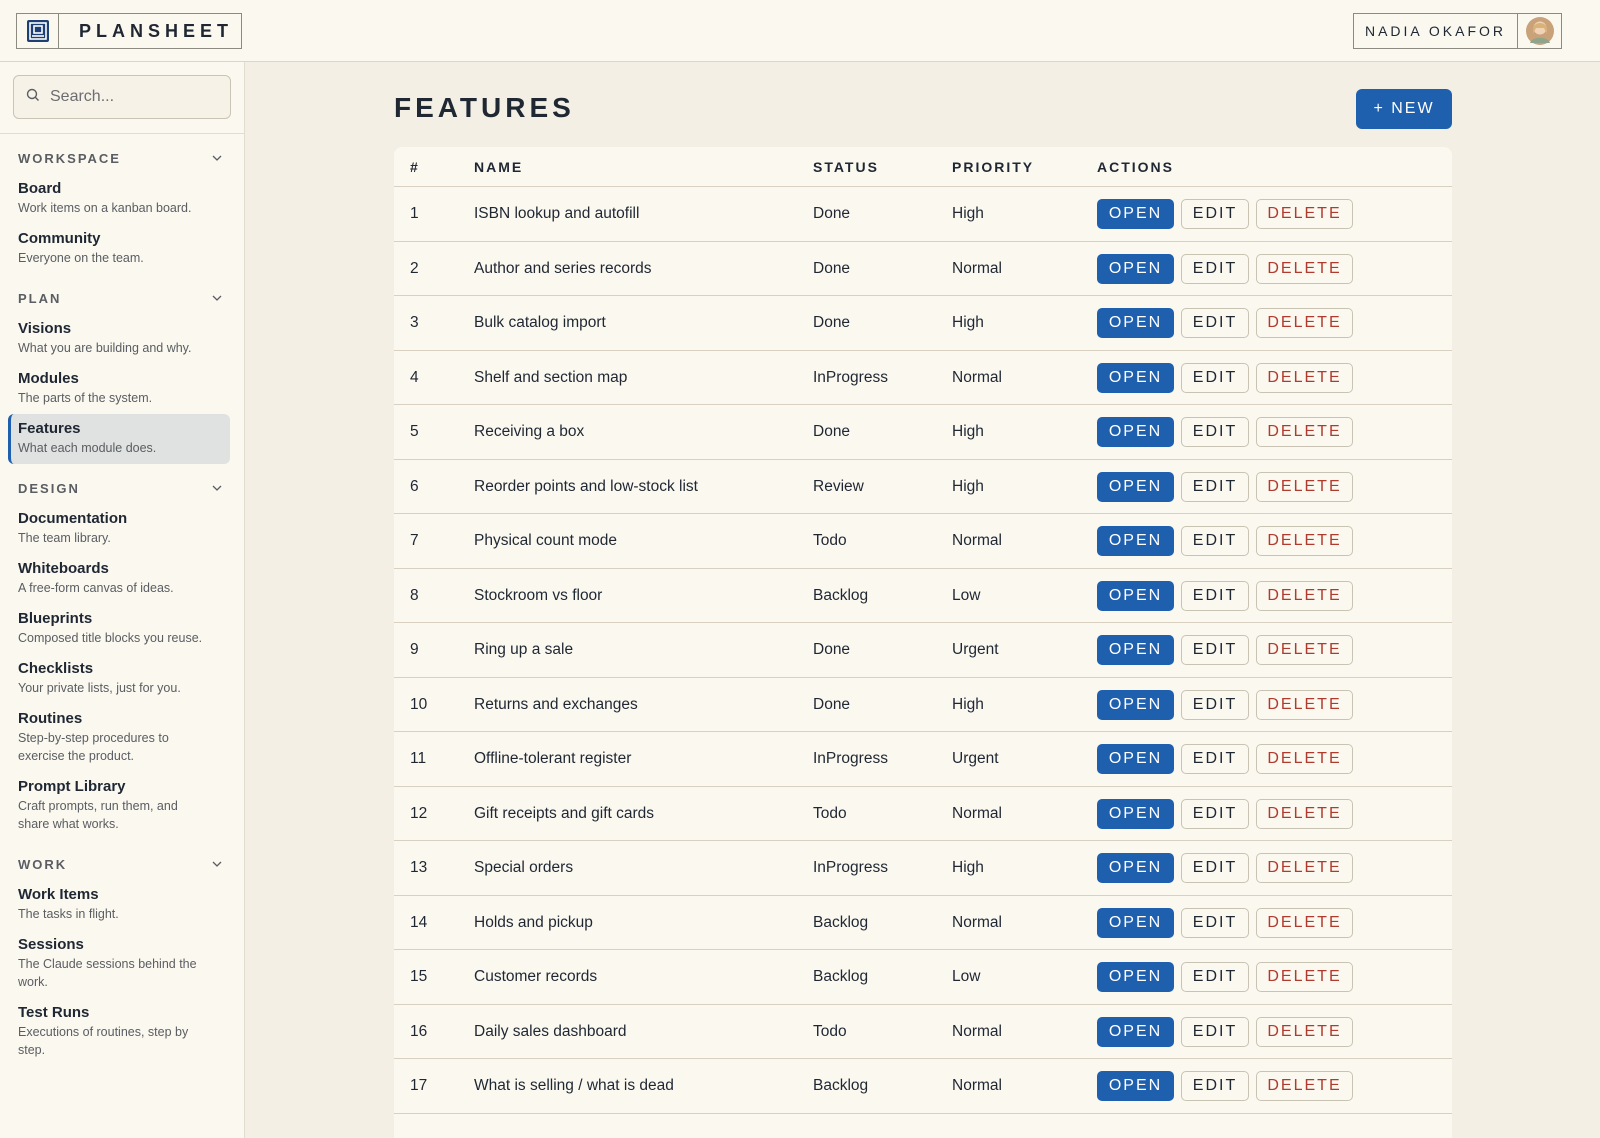 The height and width of the screenshot is (1138, 1600). What do you see at coordinates (643, 167) in the screenshot?
I see `column-header-name: NAME` at bounding box center [643, 167].